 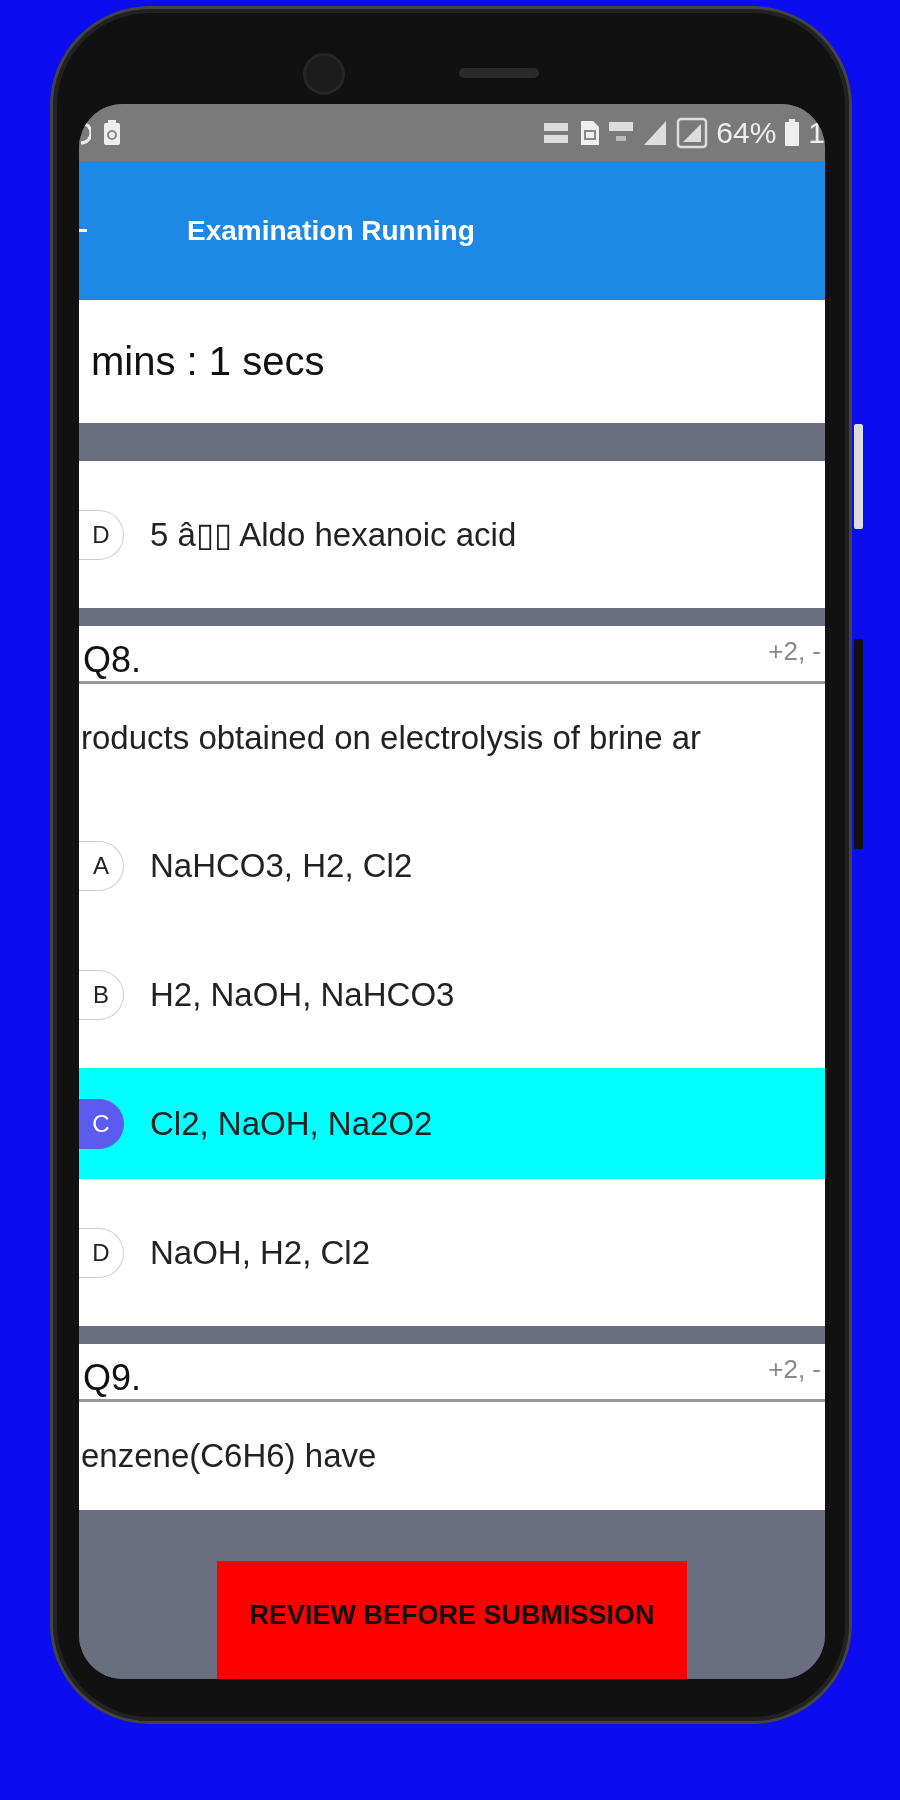 What do you see at coordinates (331, 230) in the screenshot?
I see `screen-title: Examination Running` at bounding box center [331, 230].